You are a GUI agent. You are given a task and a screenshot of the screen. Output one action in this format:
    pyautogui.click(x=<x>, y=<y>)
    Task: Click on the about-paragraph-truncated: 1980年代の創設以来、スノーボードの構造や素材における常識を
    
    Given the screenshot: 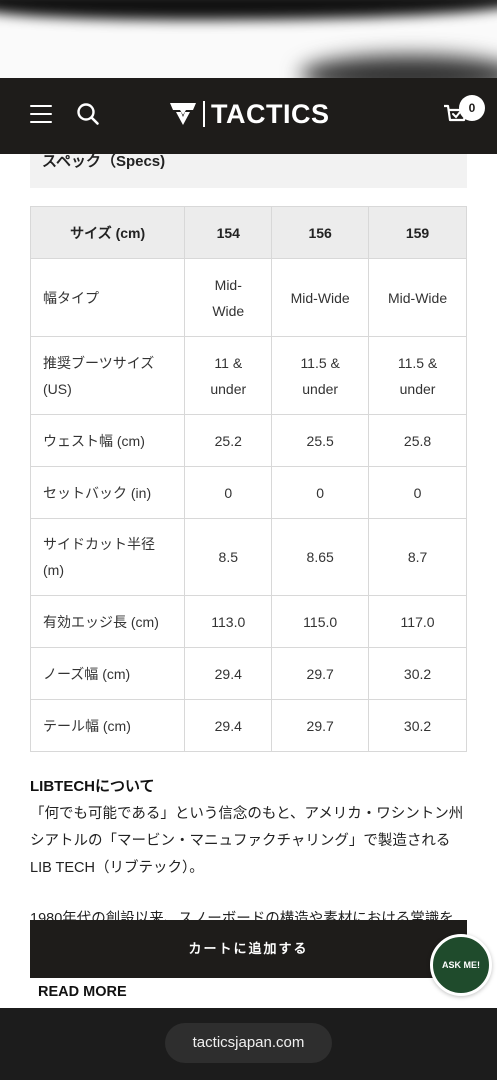 What is the action you would take?
    pyautogui.click(x=242, y=915)
    